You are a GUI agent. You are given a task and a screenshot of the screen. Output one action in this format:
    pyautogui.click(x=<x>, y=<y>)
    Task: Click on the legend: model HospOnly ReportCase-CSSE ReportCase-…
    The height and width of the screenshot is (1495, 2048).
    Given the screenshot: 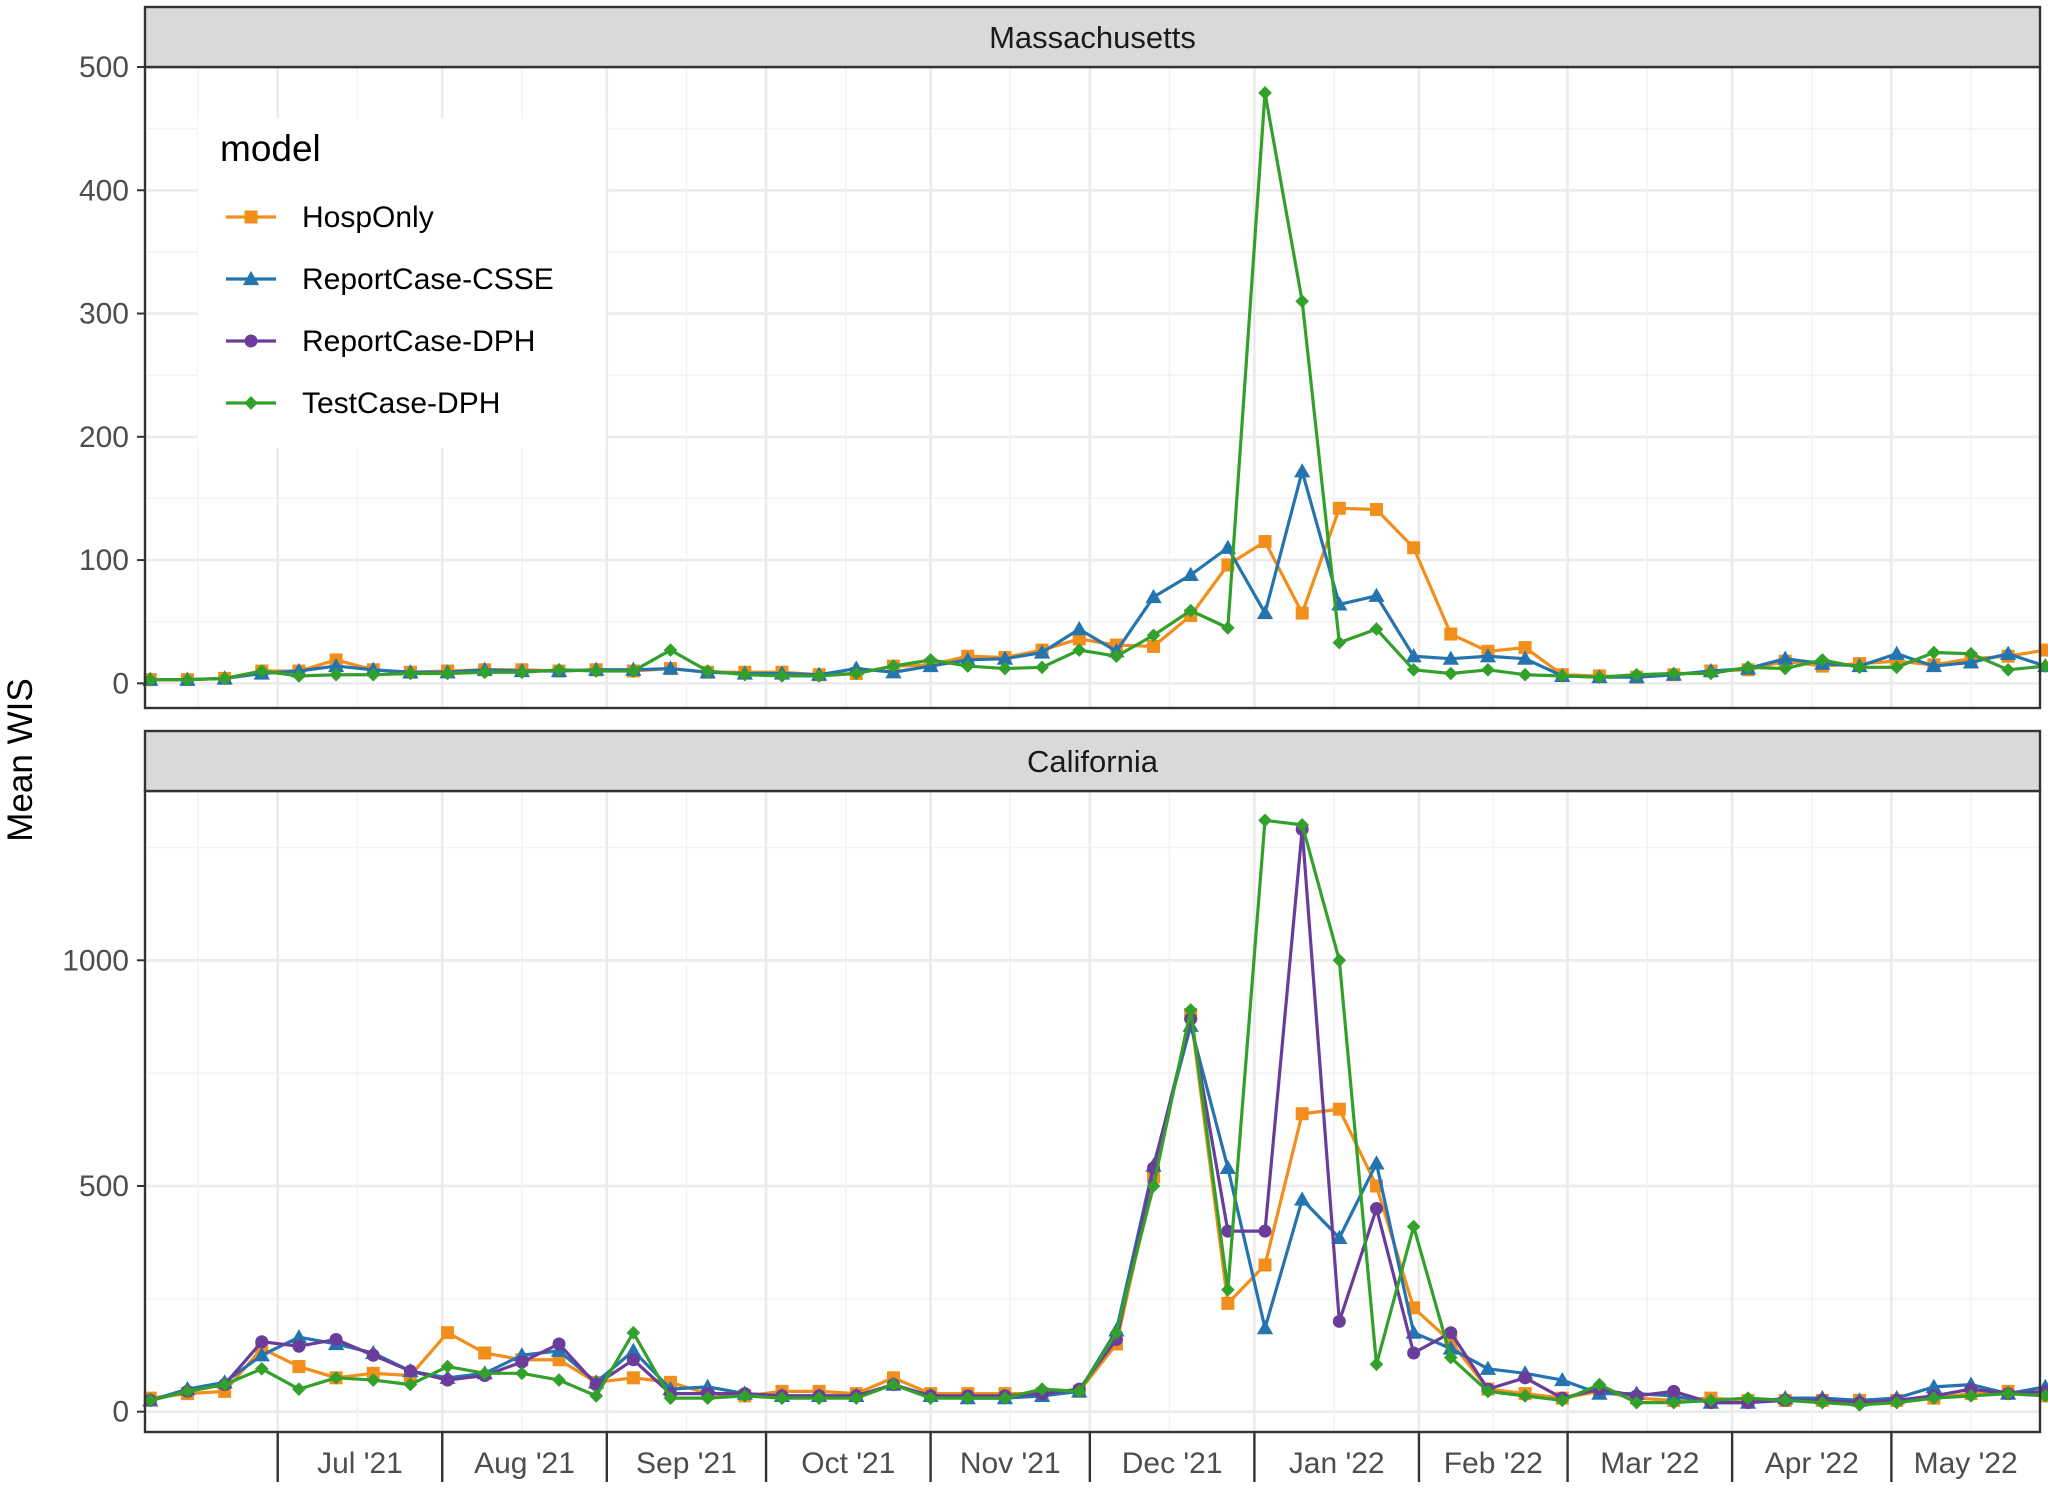 What is the action you would take?
    pyautogui.click(x=402, y=283)
    